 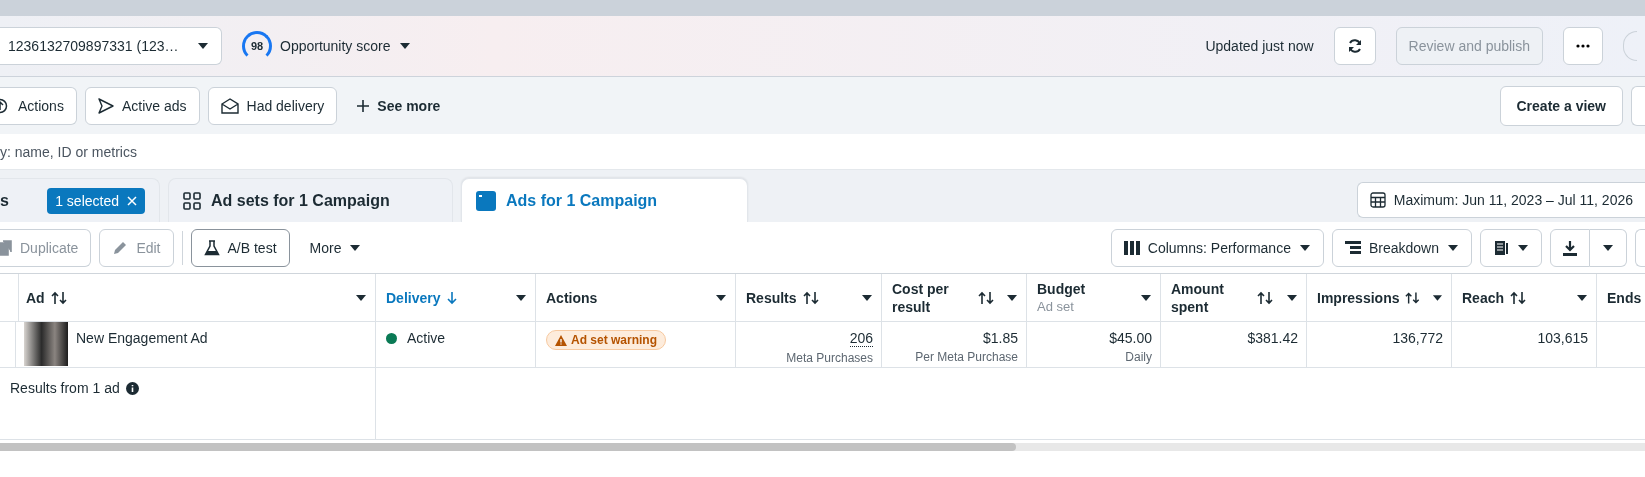 I want to click on tab: Ads for 1 Campaign, so click(x=604, y=200).